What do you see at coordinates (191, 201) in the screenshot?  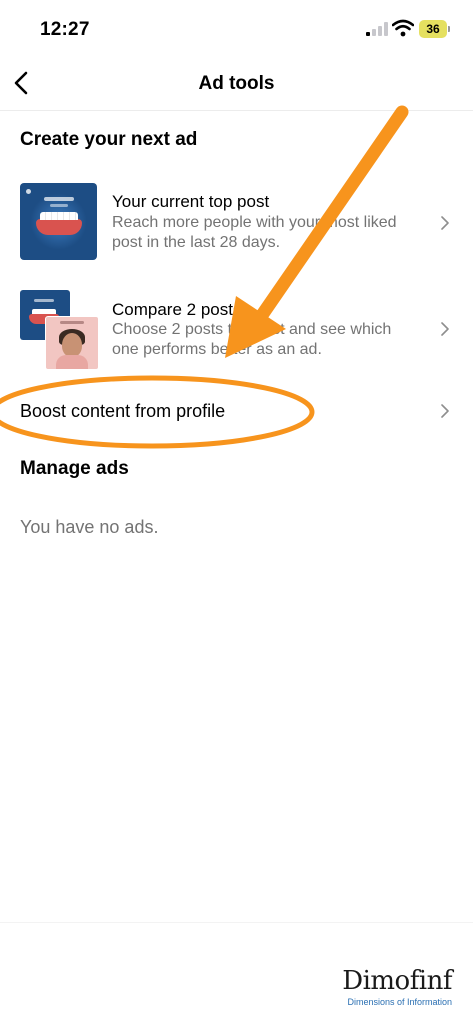 I see `top-post-title: Your current top post` at bounding box center [191, 201].